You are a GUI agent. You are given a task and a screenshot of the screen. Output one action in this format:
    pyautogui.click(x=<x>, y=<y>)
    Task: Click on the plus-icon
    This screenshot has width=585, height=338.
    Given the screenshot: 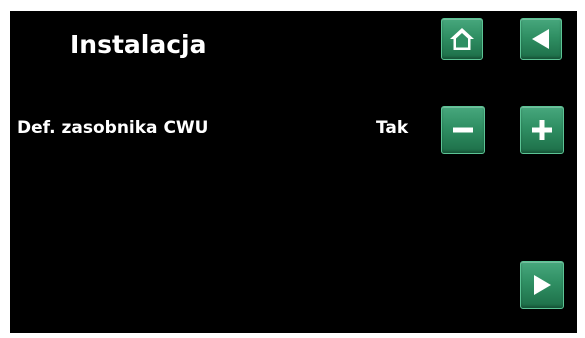 What is the action you would take?
    pyautogui.click(x=542, y=130)
    